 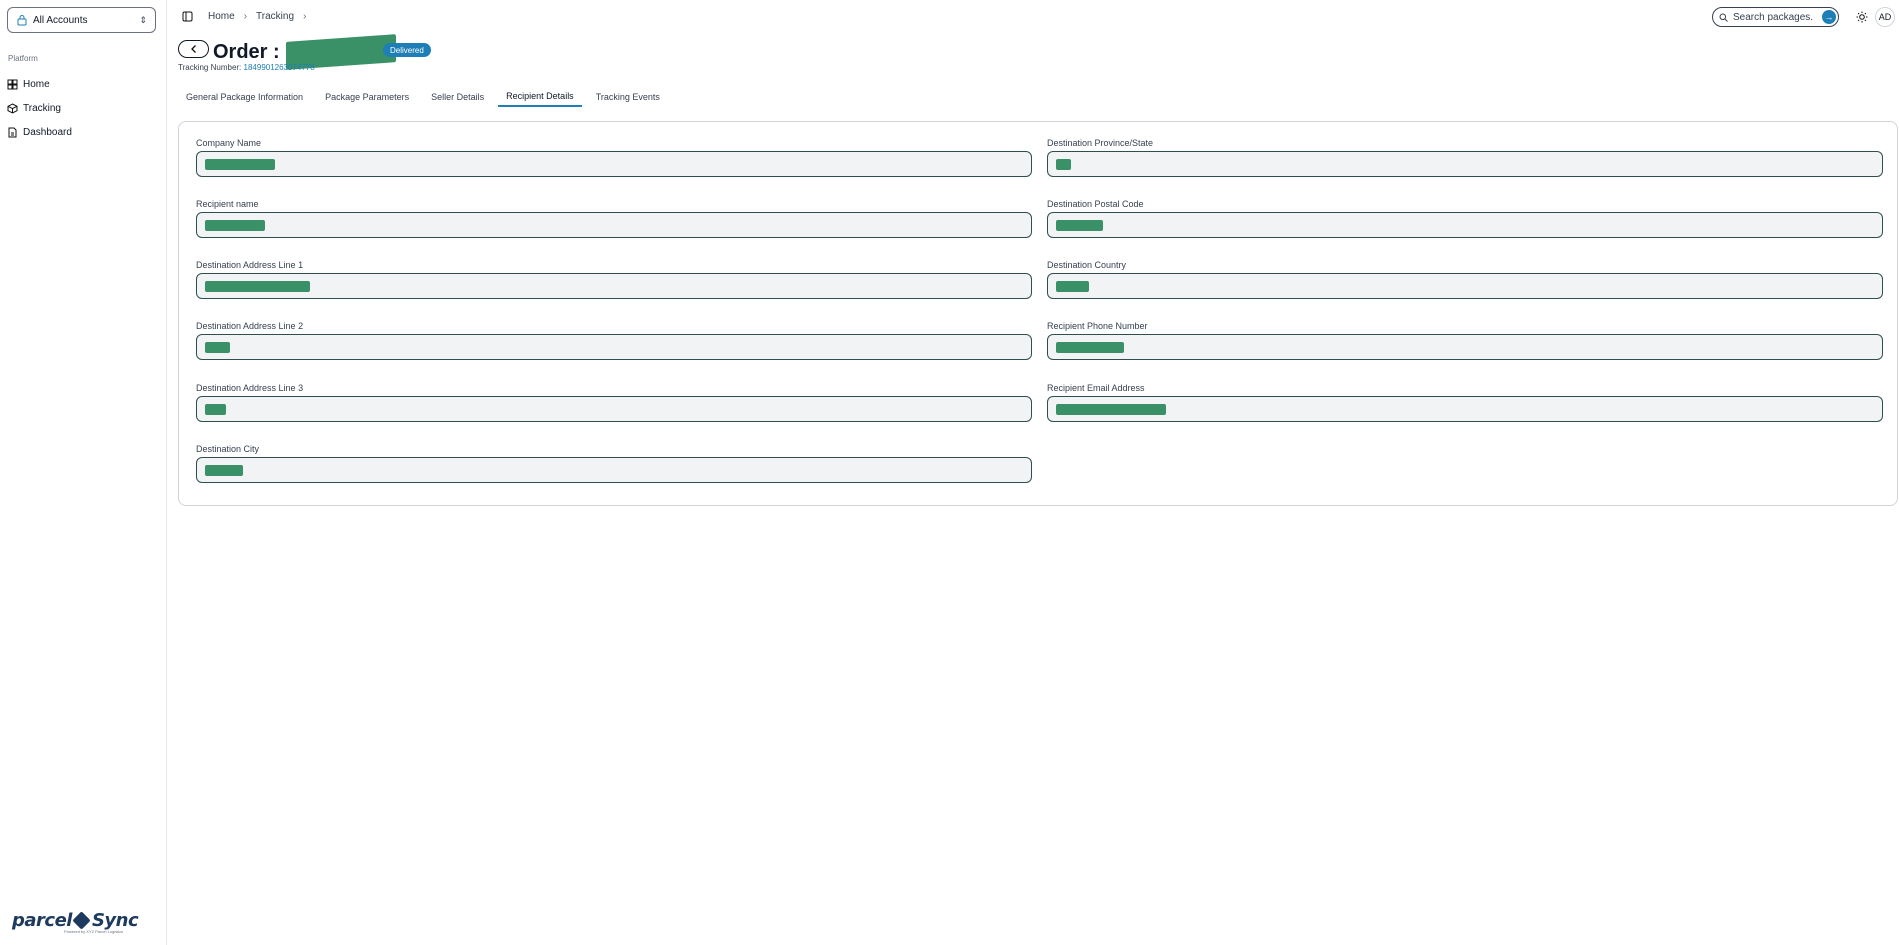 I want to click on chevron-left-icon, so click(x=193, y=49).